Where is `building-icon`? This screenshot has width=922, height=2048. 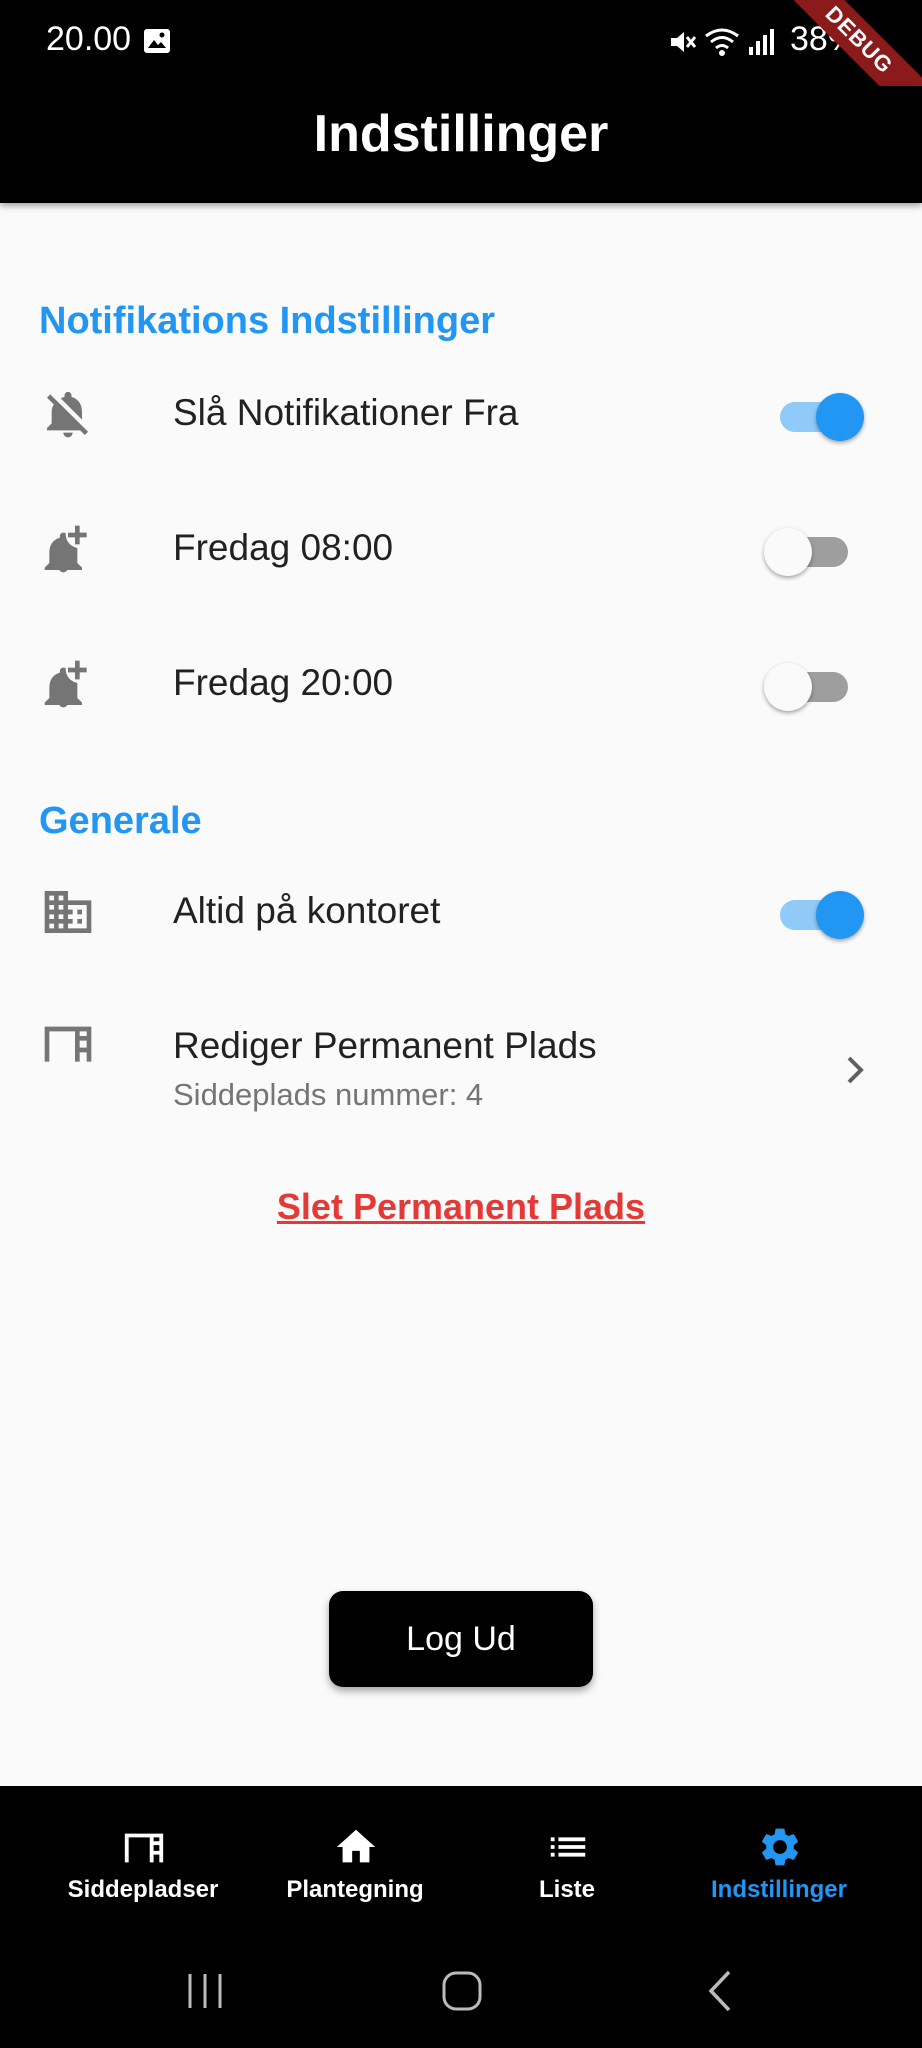
building-icon is located at coordinates (68, 912).